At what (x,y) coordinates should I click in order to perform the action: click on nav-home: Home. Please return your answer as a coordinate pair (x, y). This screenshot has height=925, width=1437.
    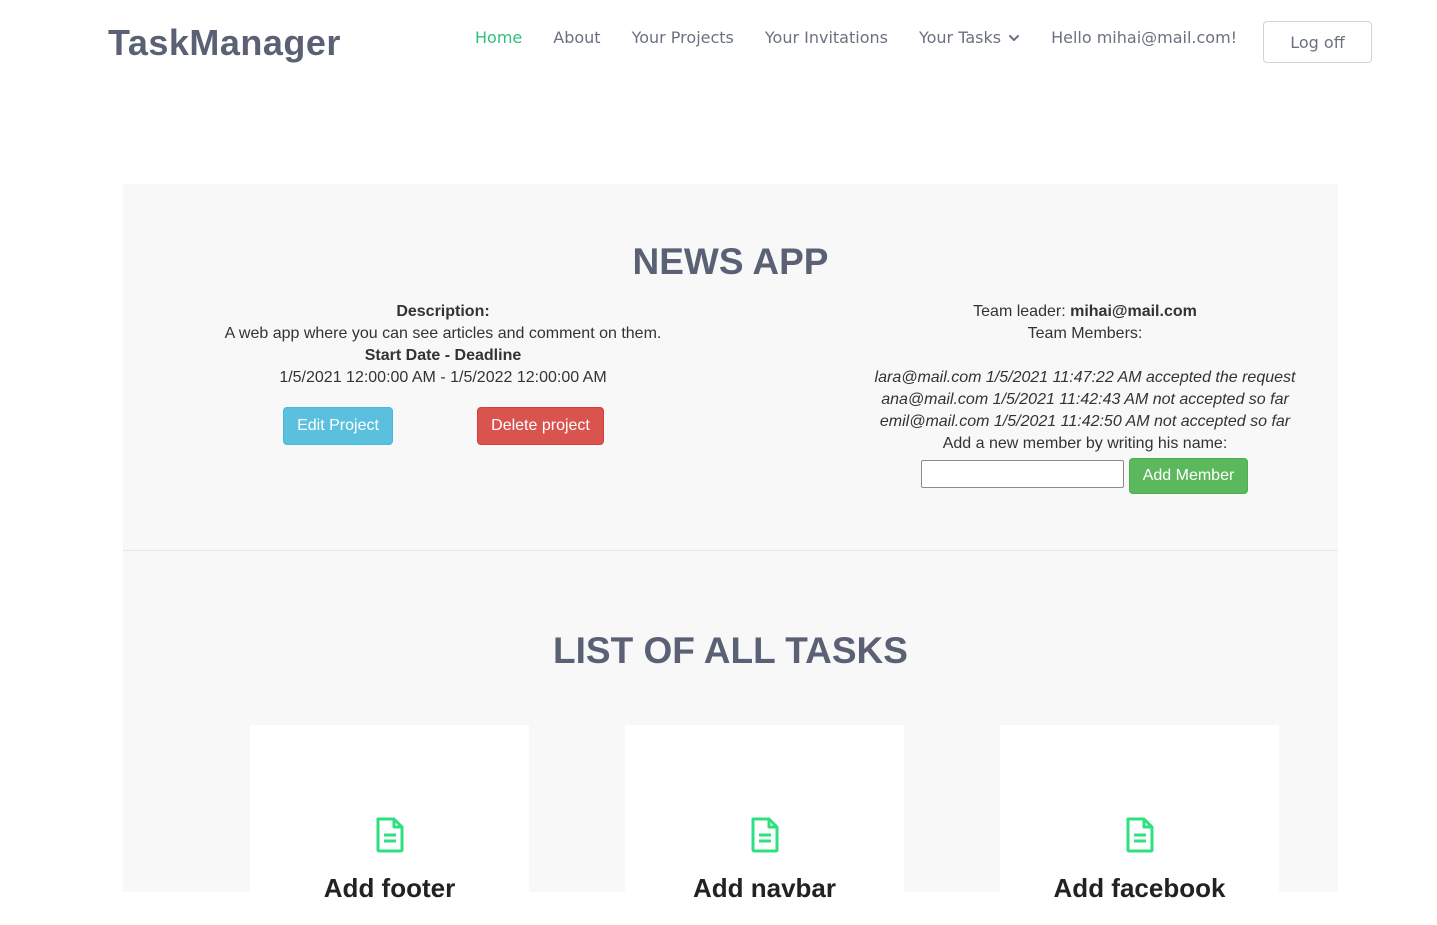
    Looking at the image, I should click on (498, 38).